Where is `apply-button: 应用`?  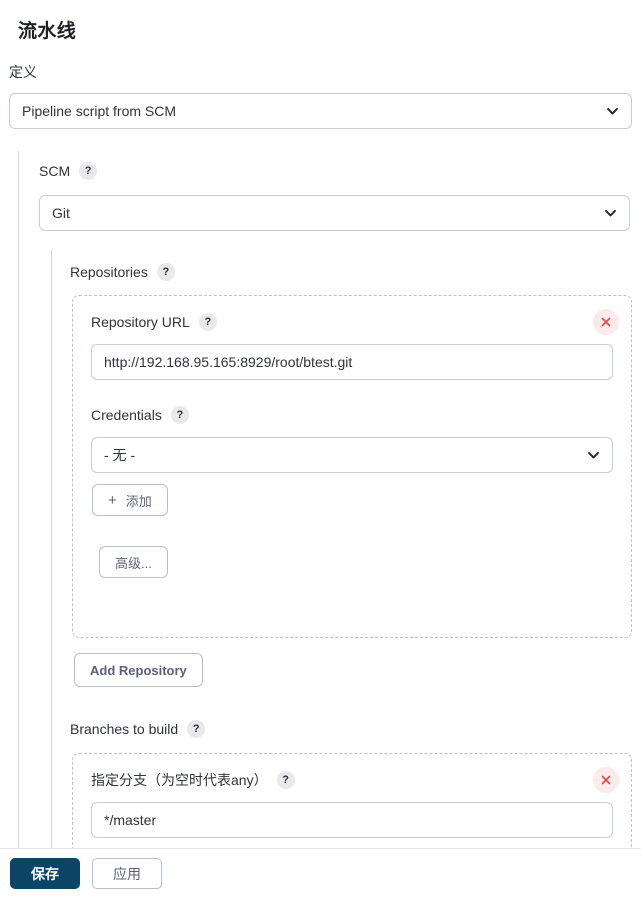
apply-button: 应用 is located at coordinates (127, 873).